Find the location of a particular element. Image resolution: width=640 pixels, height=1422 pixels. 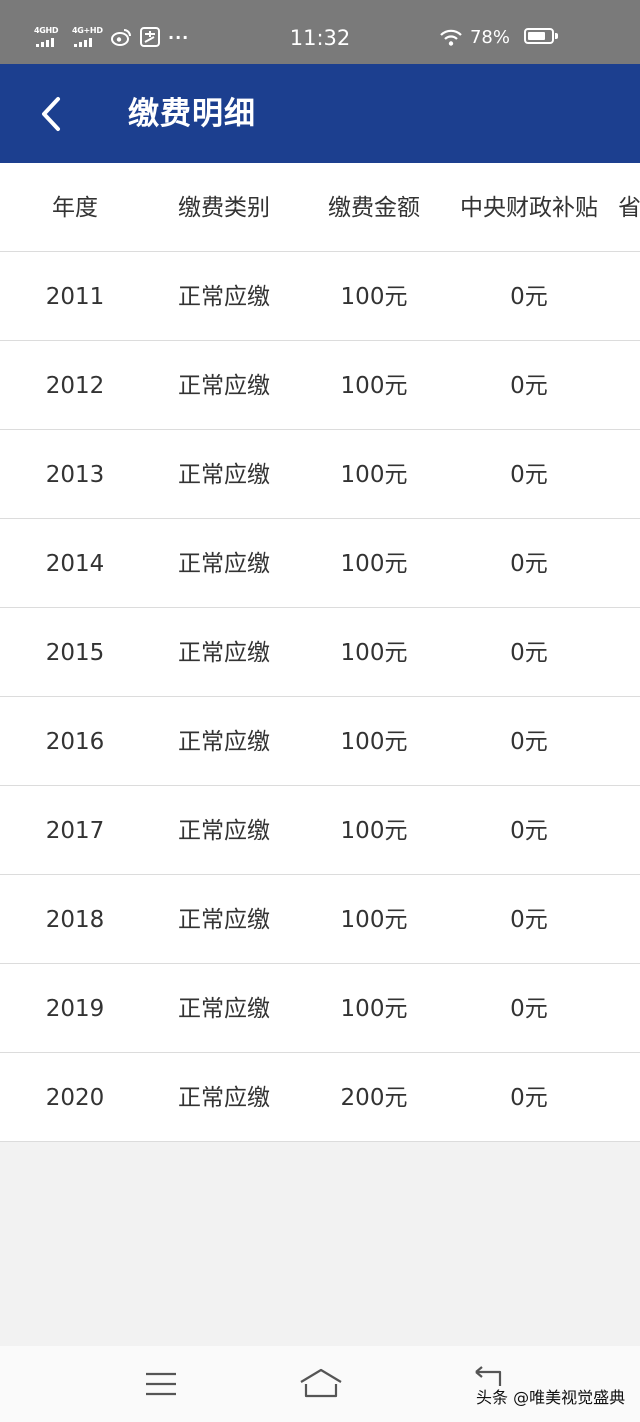

table-row: 2014 正常应缴 100元 0元 is located at coordinates (320, 563).